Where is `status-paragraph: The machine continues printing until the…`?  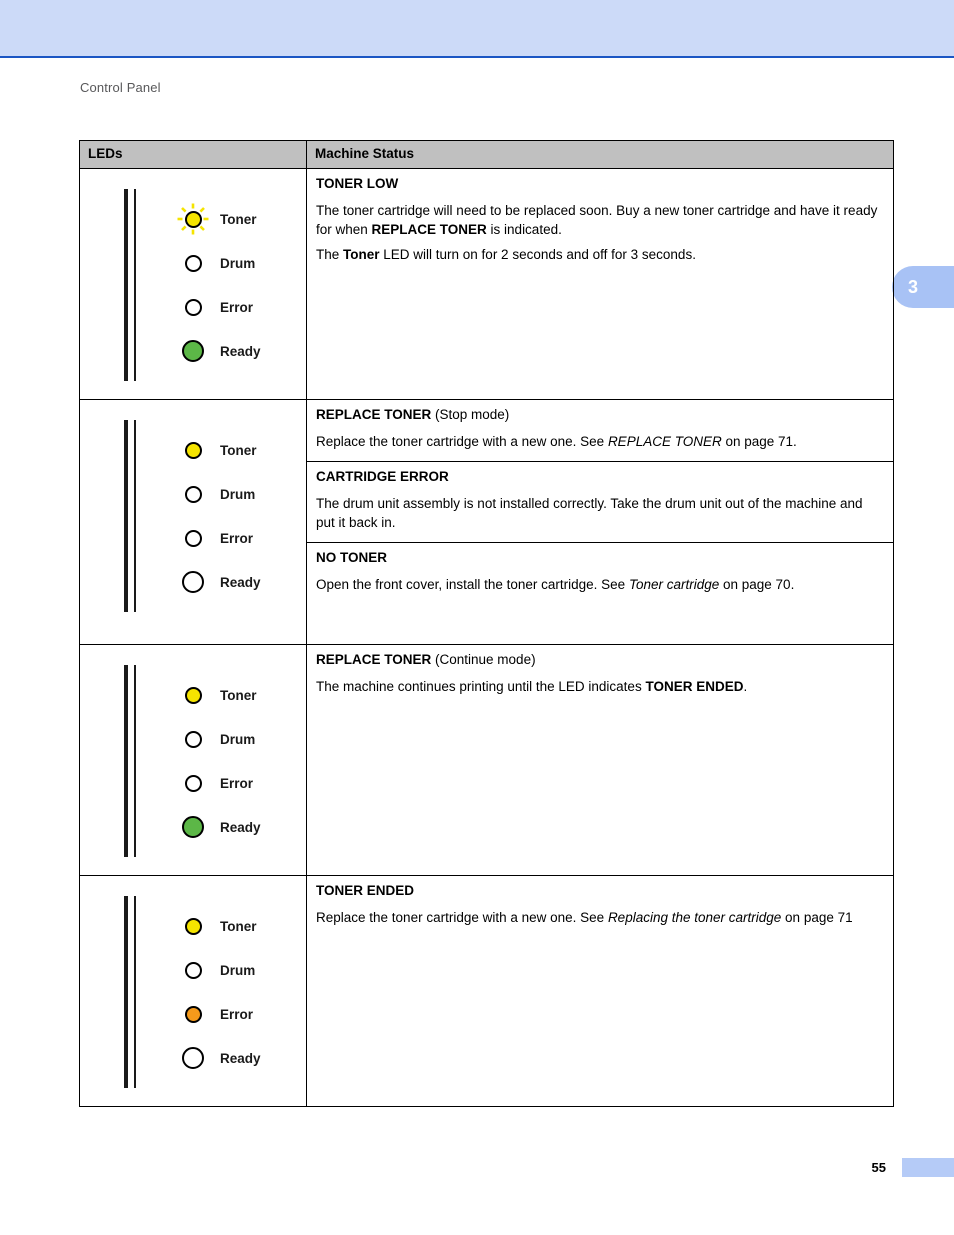 status-paragraph: The machine continues printing until the… is located at coordinates (599, 686).